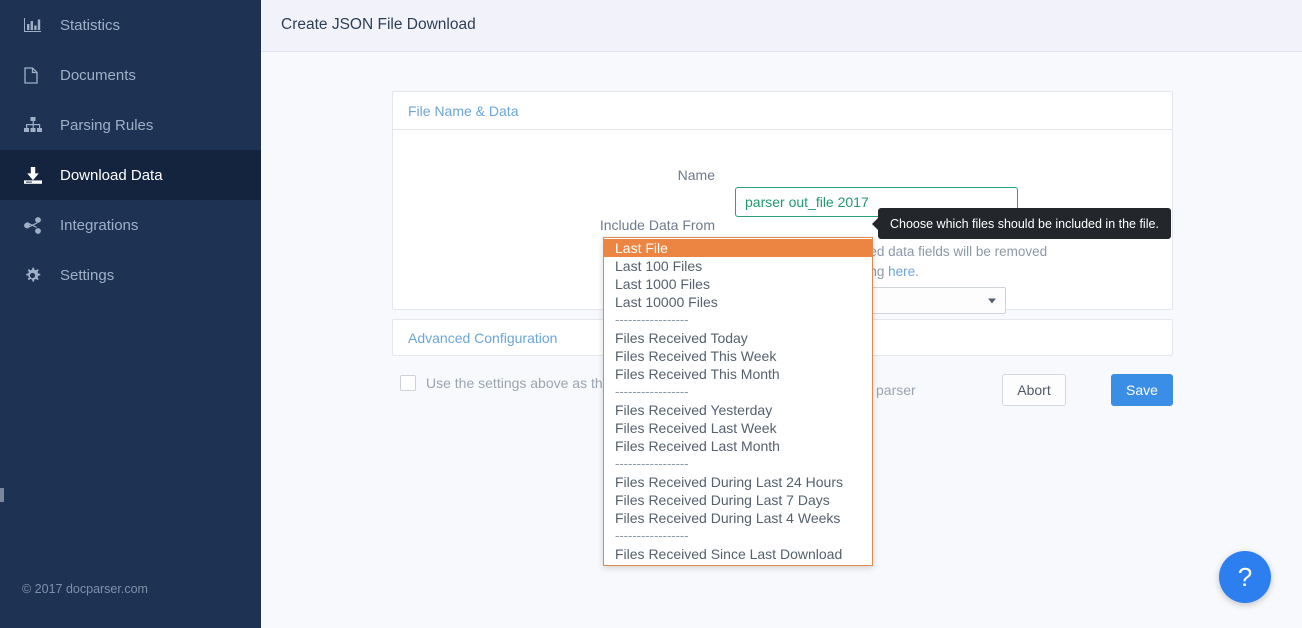 The height and width of the screenshot is (628, 1302). Describe the element at coordinates (738, 302) in the screenshot. I see `dropdown-option: Last 10000 Files` at that location.